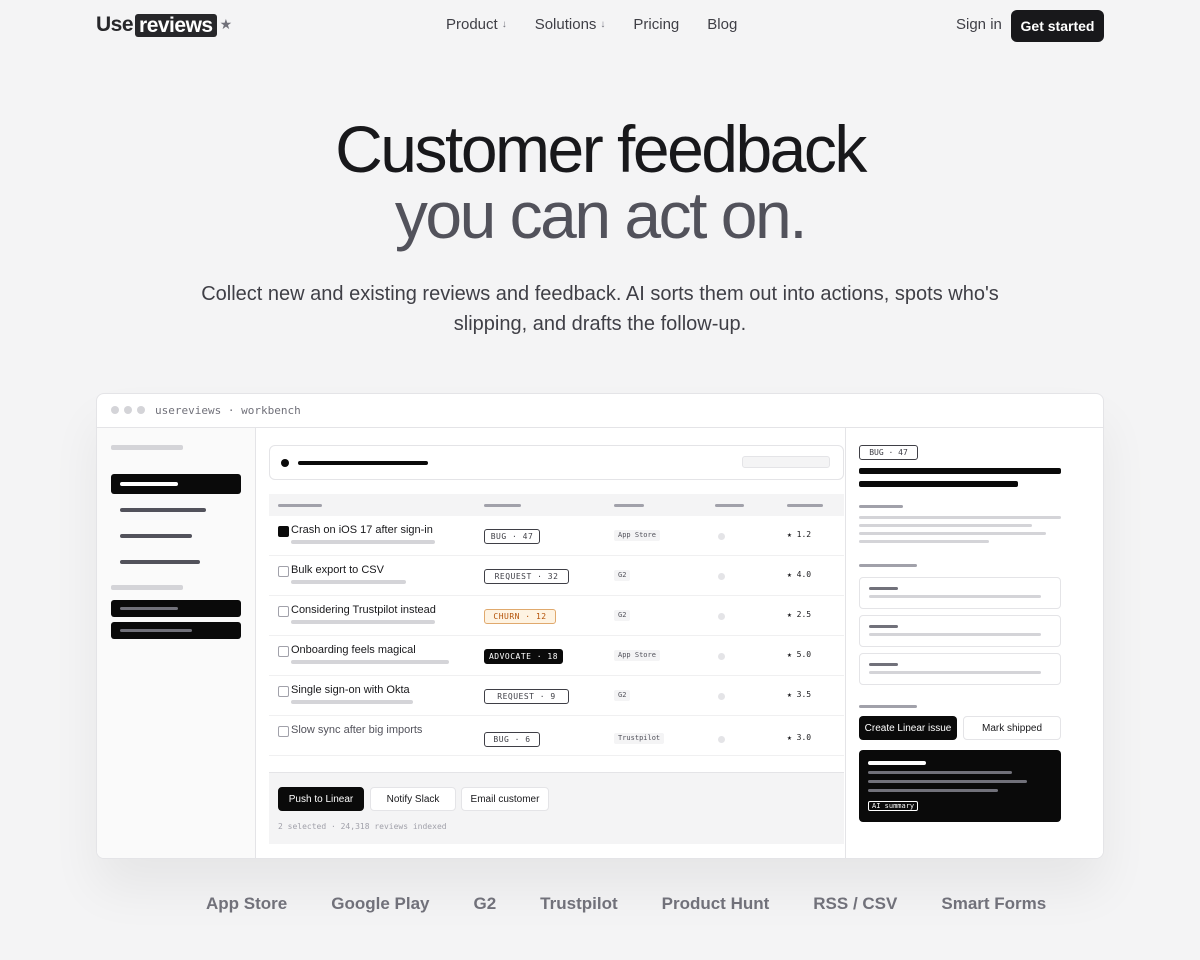 The image size is (1200, 960). I want to click on table-row: Bulk export to CSV REQUEST · 32 G2 ★ 4.0, so click(556, 576).